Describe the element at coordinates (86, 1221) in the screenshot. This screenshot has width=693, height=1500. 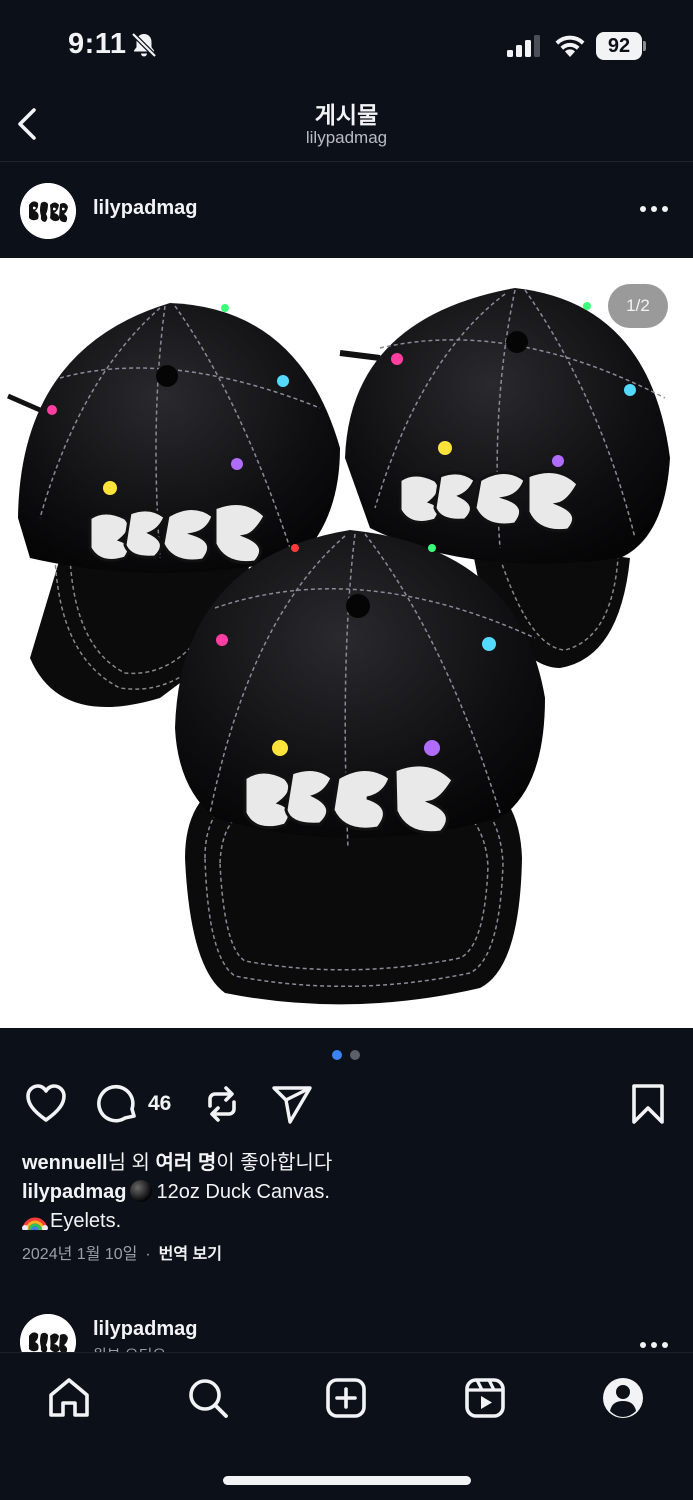
I see `caption-line-2: Eyelets.` at that location.